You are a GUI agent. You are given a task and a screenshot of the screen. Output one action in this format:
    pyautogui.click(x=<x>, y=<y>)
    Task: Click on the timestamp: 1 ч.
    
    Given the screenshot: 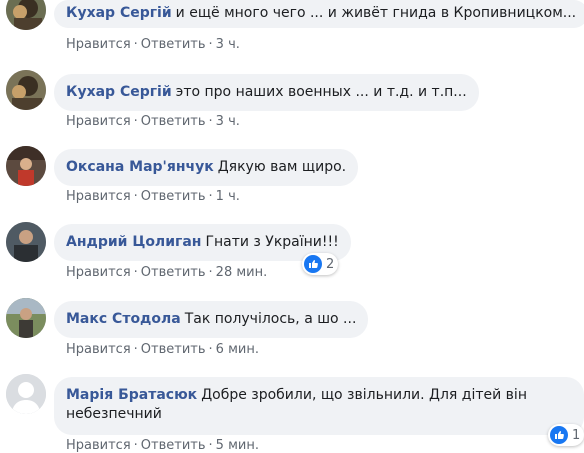 What is the action you would take?
    pyautogui.click(x=228, y=196)
    